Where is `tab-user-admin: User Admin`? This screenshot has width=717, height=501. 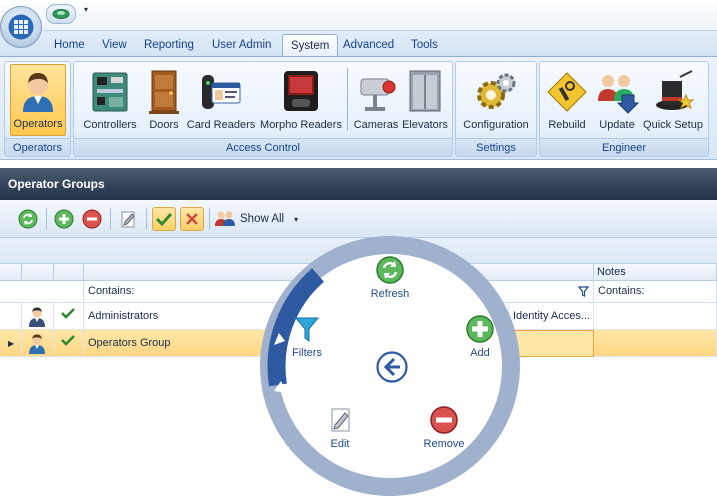
tab-user-admin: User Admin is located at coordinates (241, 45).